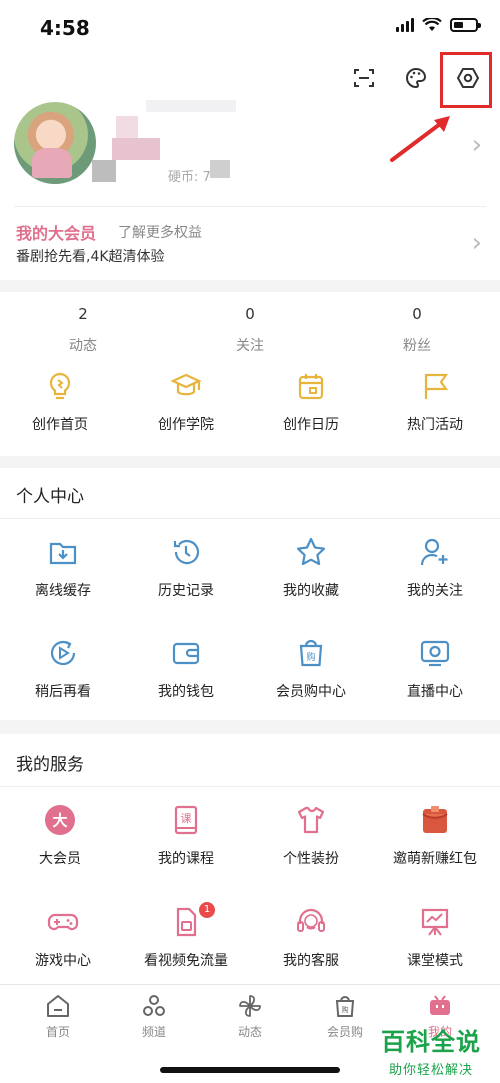 Image resolution: width=500 pixels, height=1083 pixels. Describe the element at coordinates (186, 692) in the screenshot. I see `wallet-label: 我的钱包` at that location.